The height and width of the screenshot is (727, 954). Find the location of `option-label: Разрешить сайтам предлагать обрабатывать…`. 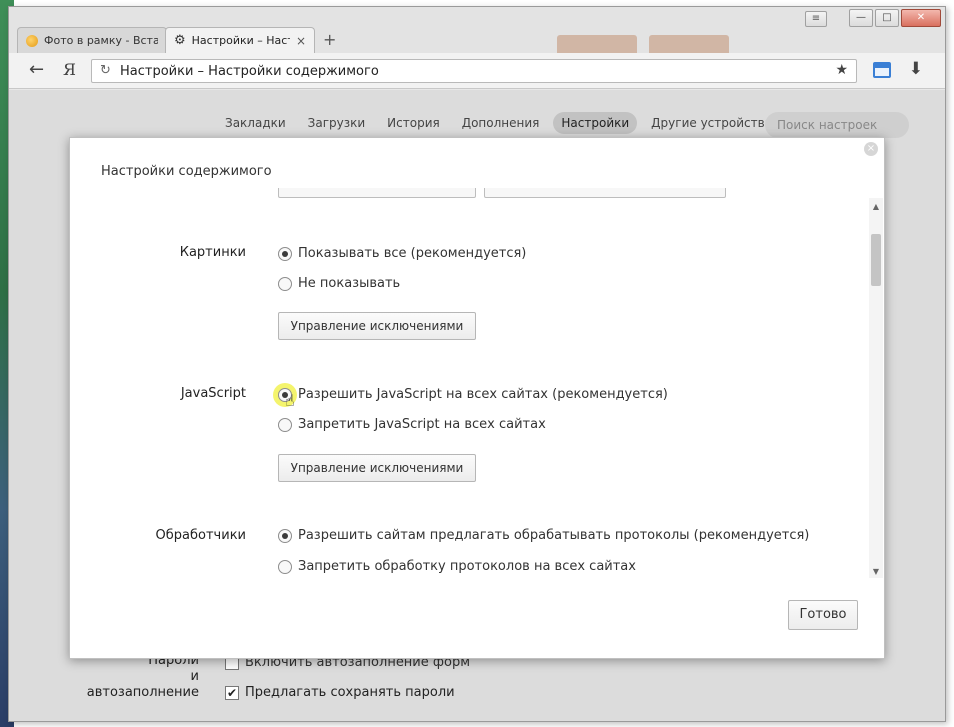

option-label: Разрешить сайтам предлагать обрабатывать… is located at coordinates (554, 535).